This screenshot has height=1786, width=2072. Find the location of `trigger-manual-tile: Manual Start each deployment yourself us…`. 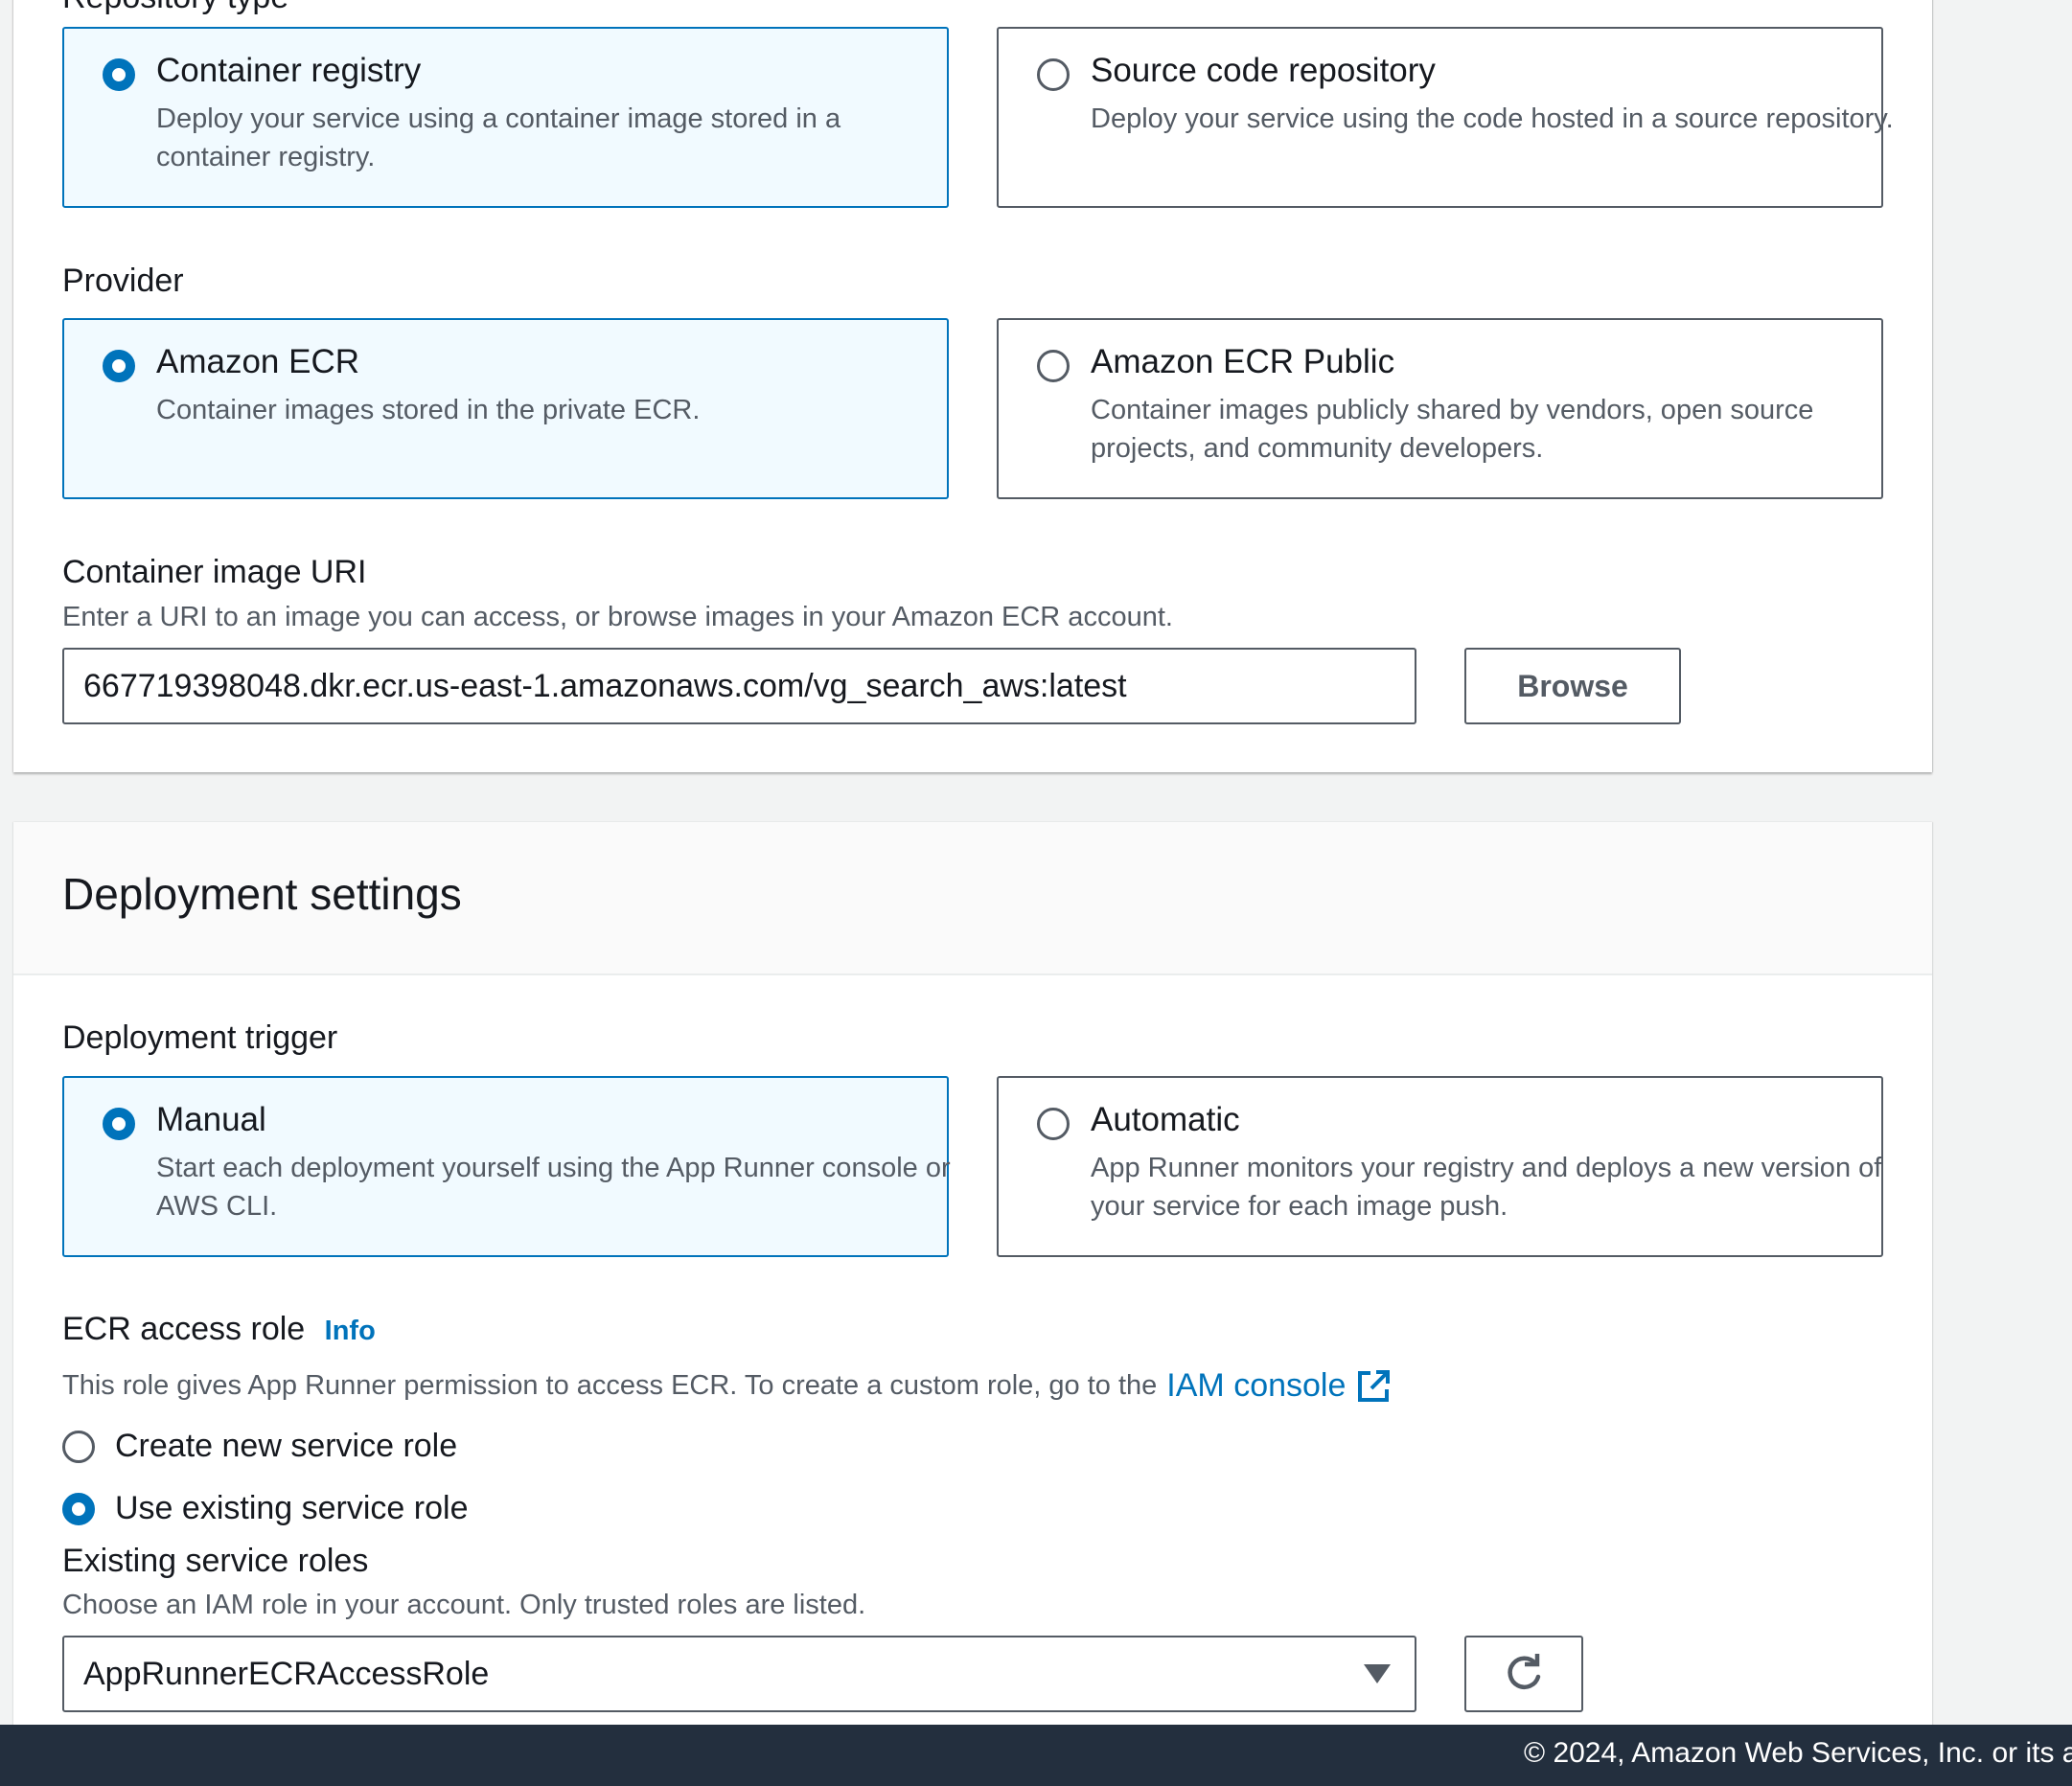

trigger-manual-tile: Manual Start each deployment yourself us… is located at coordinates (506, 1166).